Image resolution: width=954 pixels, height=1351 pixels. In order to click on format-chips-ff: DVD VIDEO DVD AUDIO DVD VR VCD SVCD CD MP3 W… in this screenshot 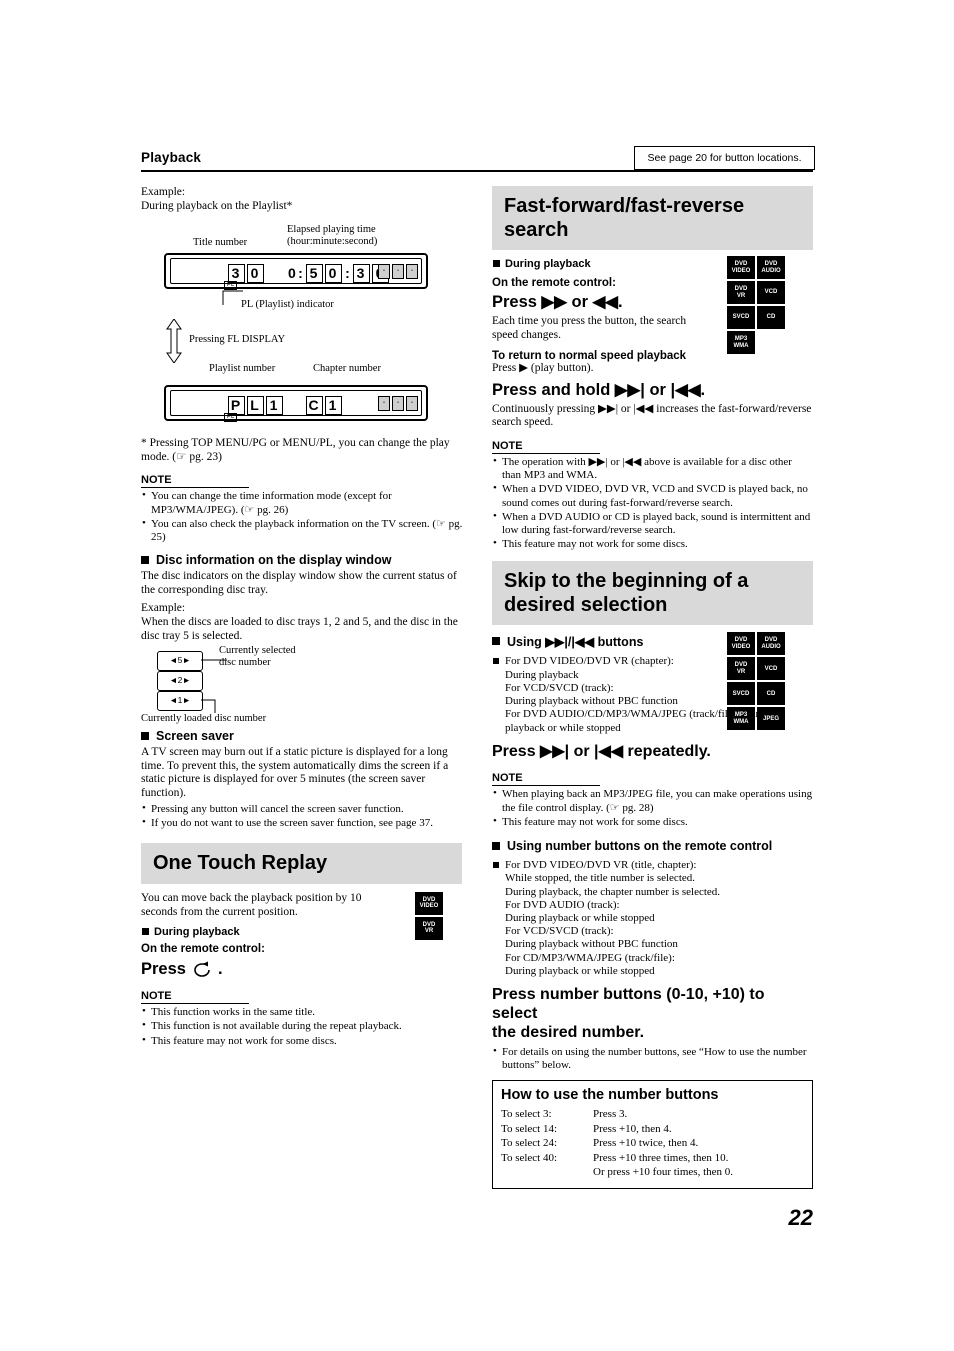, I will do `click(770, 305)`.